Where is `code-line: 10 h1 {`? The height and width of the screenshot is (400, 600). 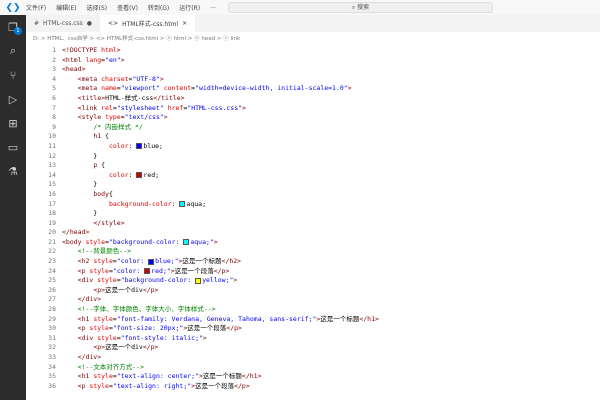
code-line: 10 h1 { is located at coordinates (313, 137).